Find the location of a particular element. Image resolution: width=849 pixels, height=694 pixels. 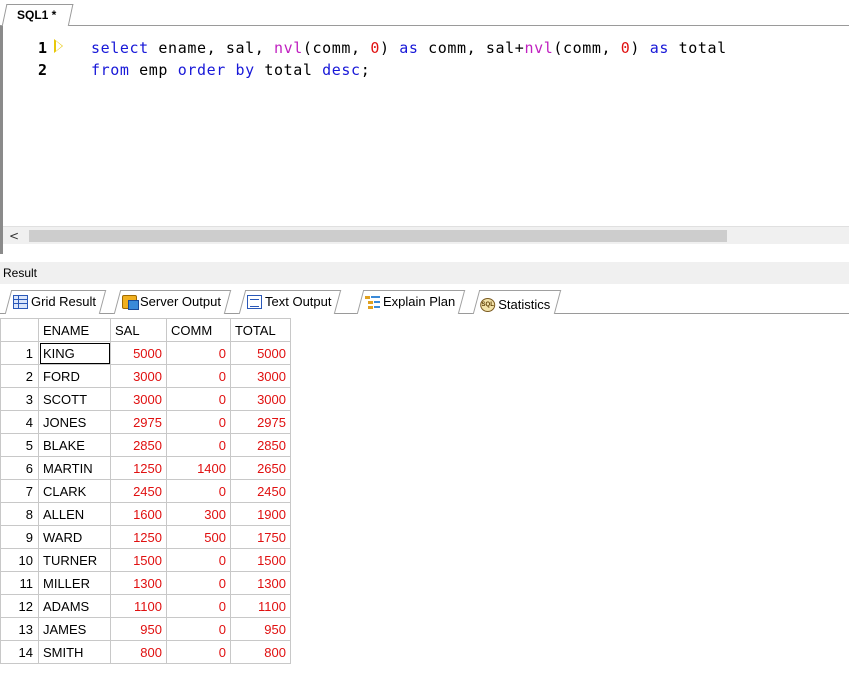

row-number-cell: 8 is located at coordinates (19, 514).